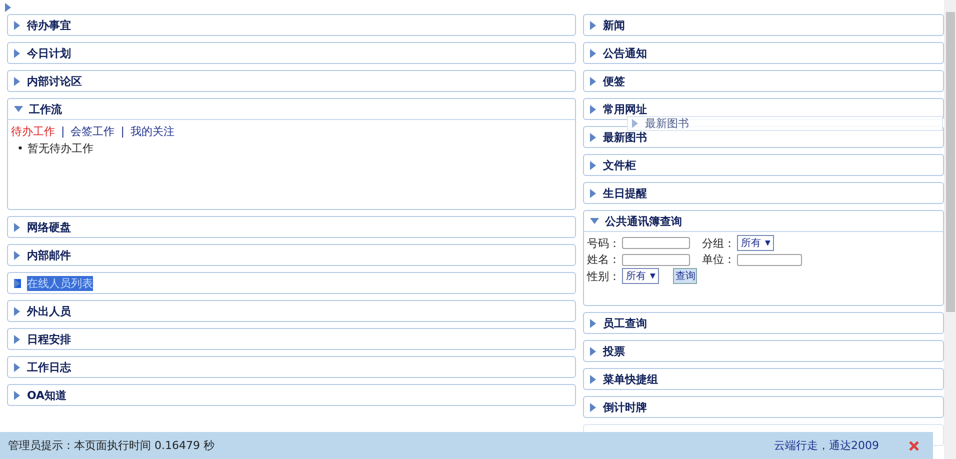  I want to click on field-label: 号码：, so click(603, 243).